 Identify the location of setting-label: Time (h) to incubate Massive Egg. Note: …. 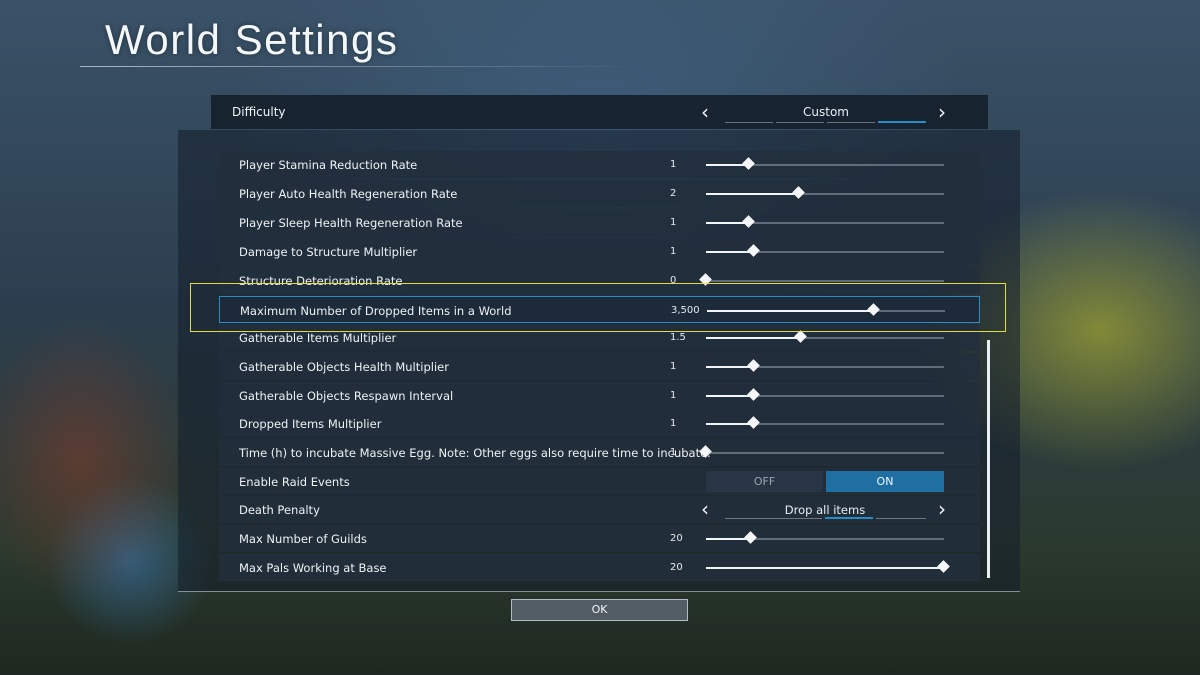
(475, 453).